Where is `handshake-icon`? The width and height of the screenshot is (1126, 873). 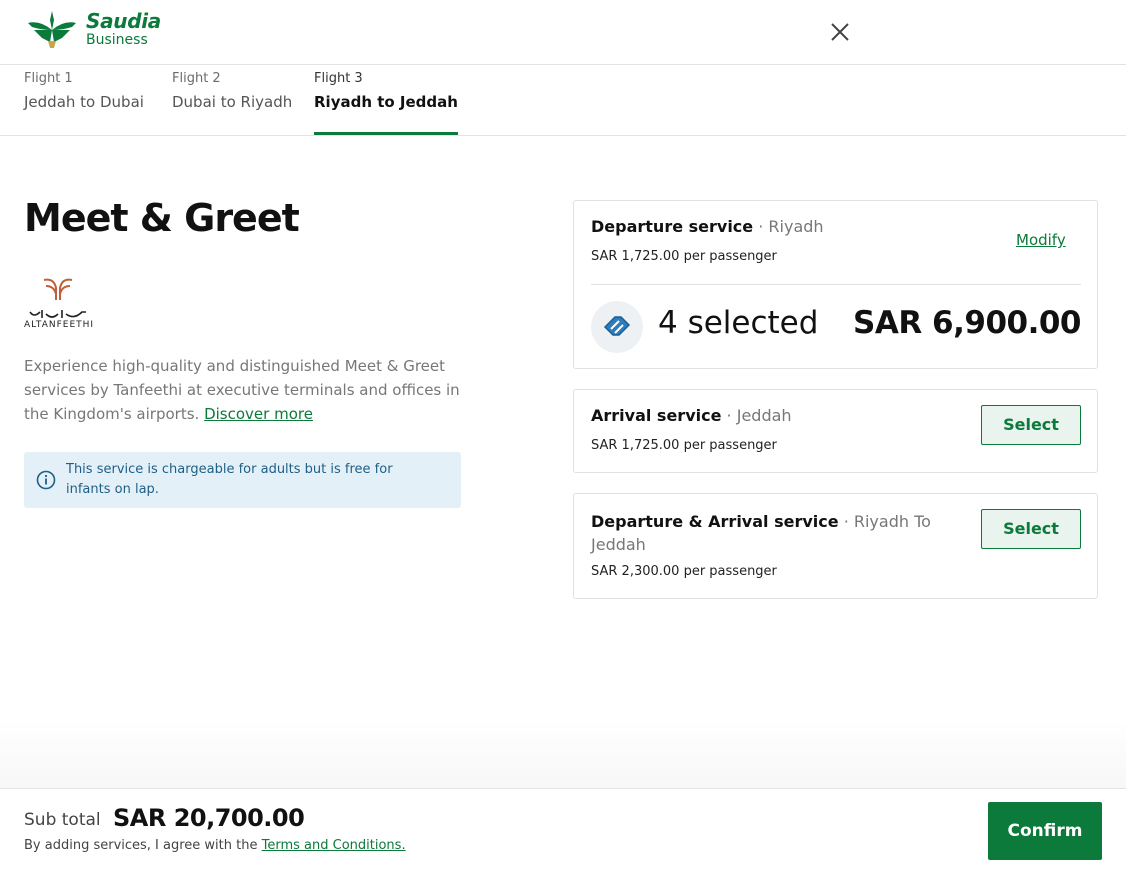 handshake-icon is located at coordinates (617, 327).